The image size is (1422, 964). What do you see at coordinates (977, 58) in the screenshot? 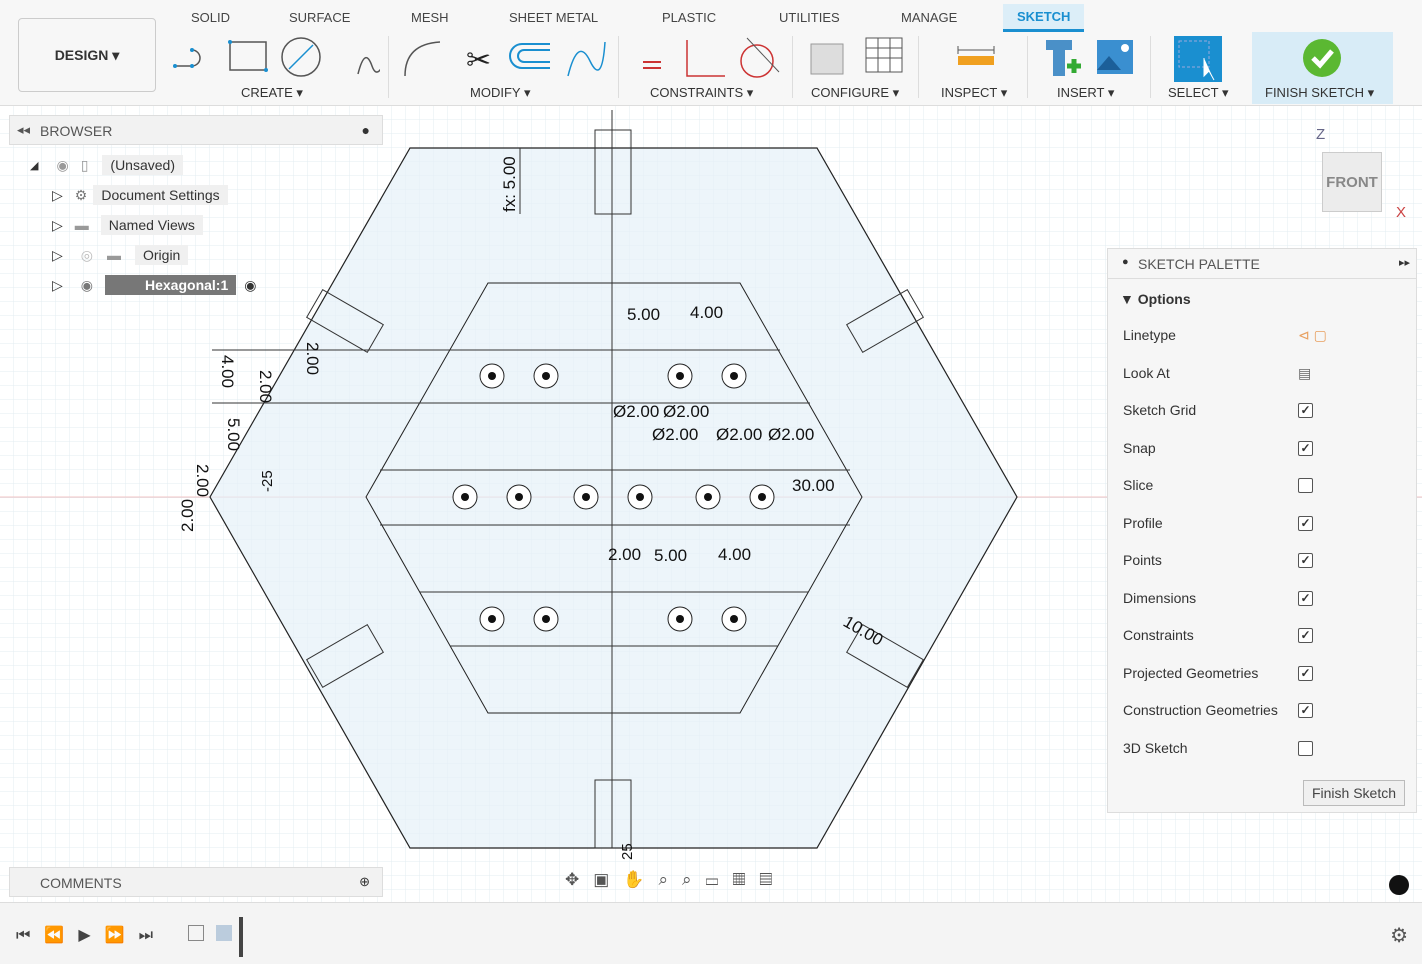
I see `measure-icon` at bounding box center [977, 58].